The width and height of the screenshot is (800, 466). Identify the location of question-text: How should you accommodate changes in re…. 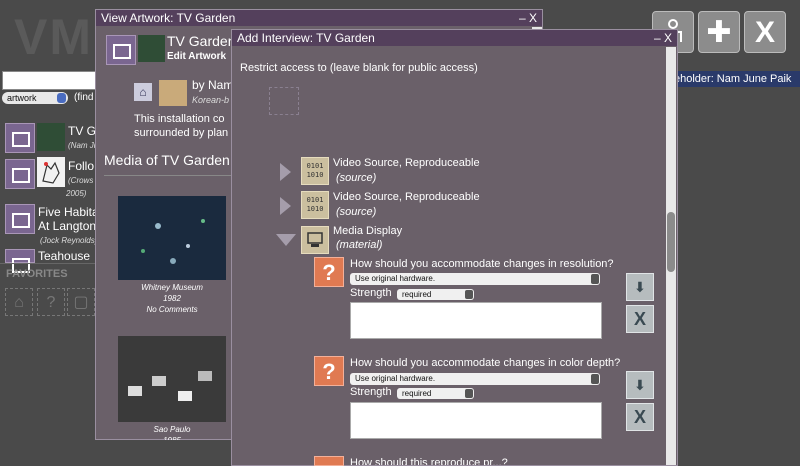
(482, 264).